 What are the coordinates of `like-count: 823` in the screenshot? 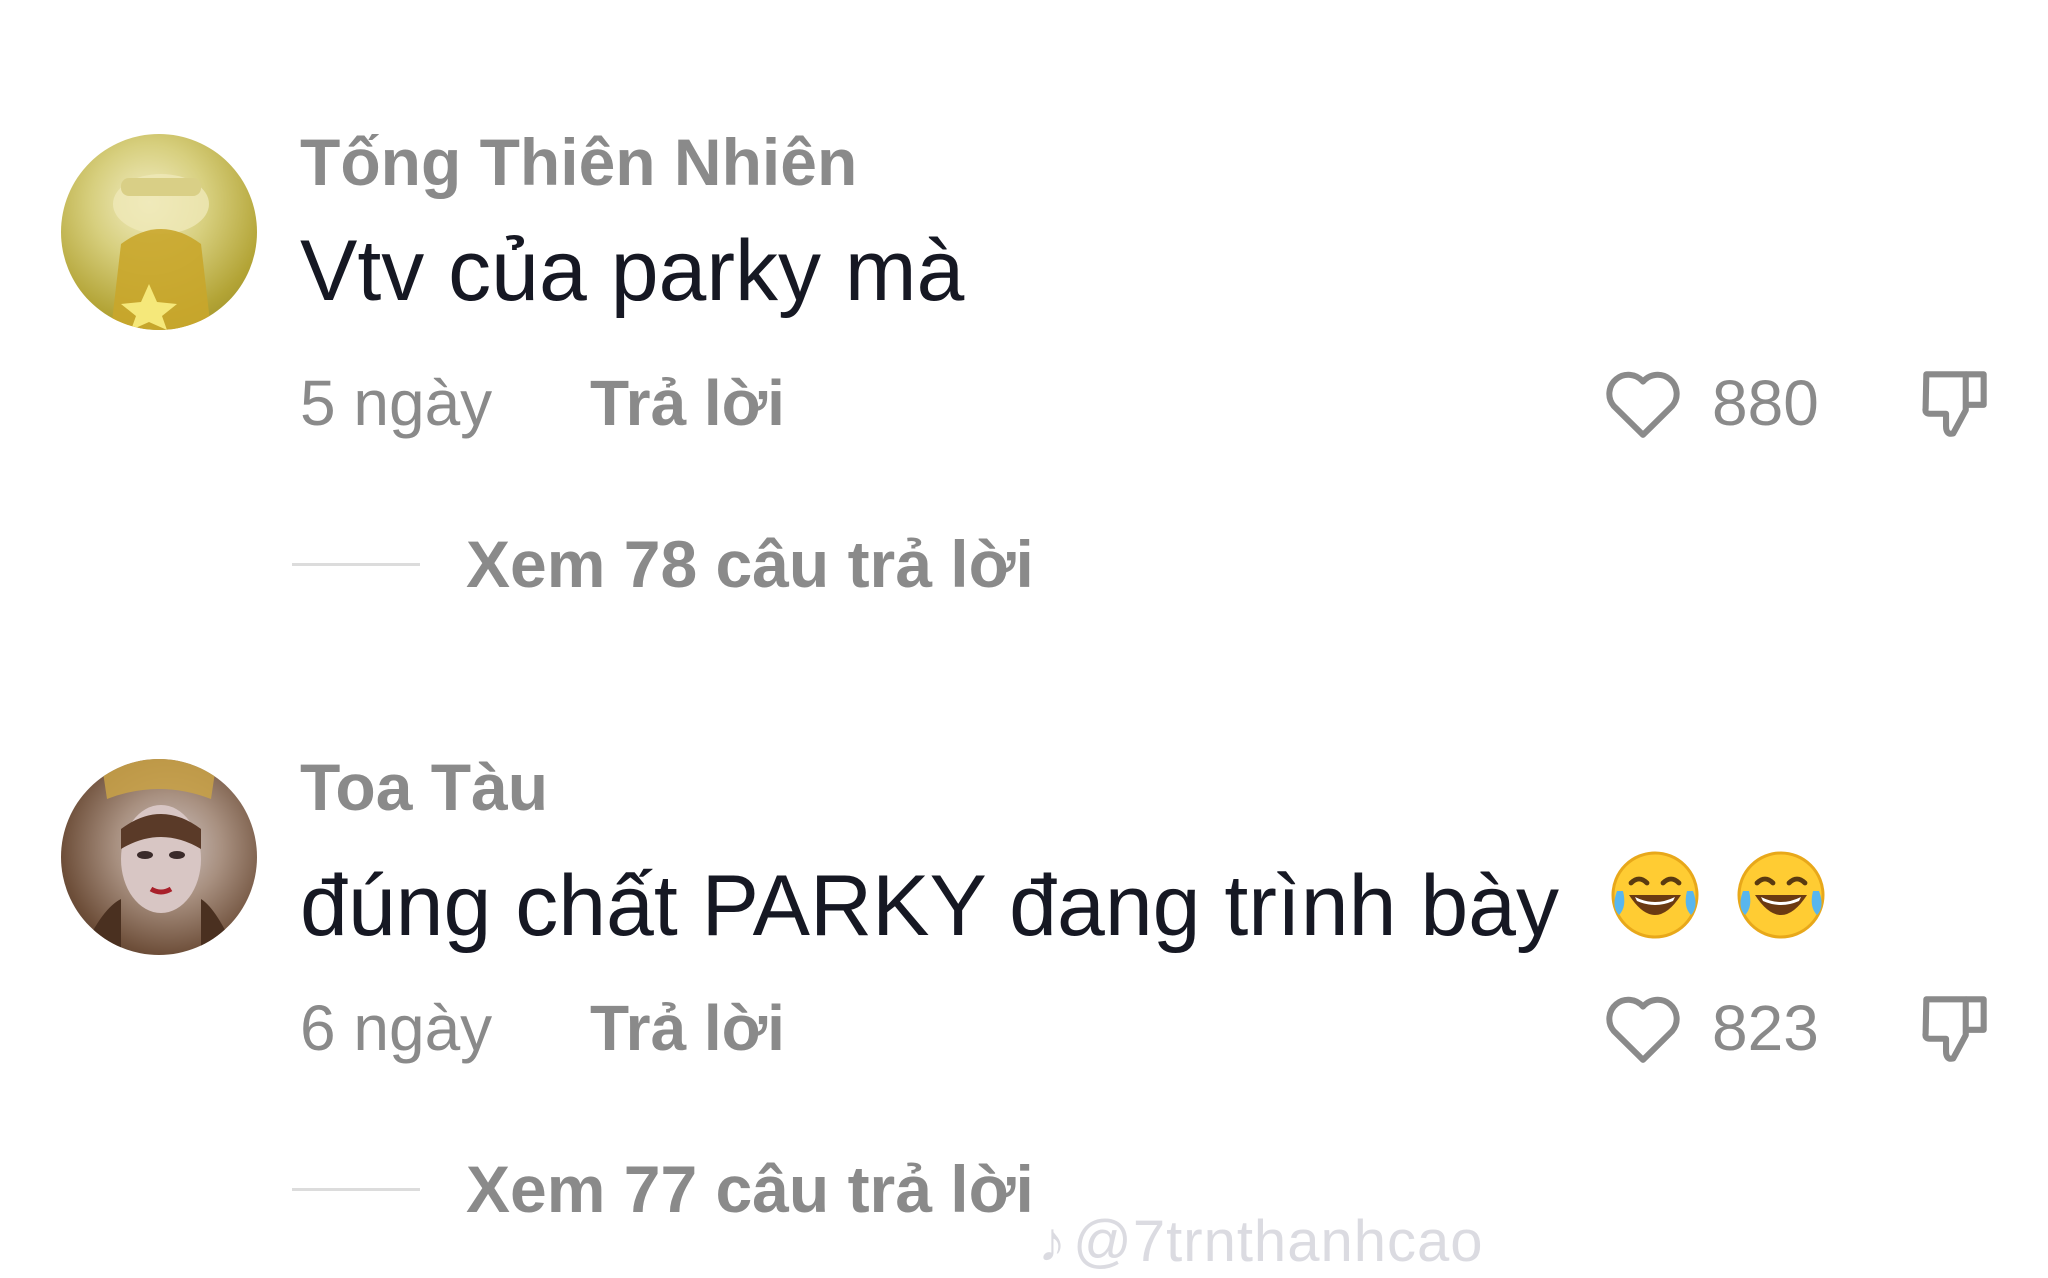 It's located at (1765, 1028).